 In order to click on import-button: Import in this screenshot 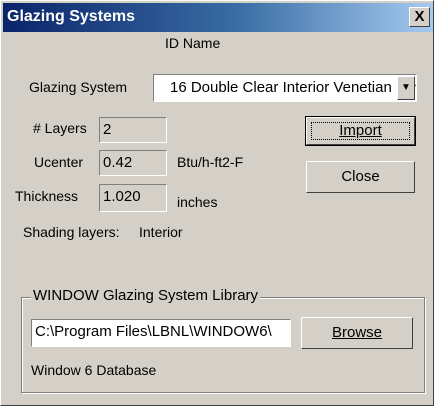, I will do `click(360, 131)`.